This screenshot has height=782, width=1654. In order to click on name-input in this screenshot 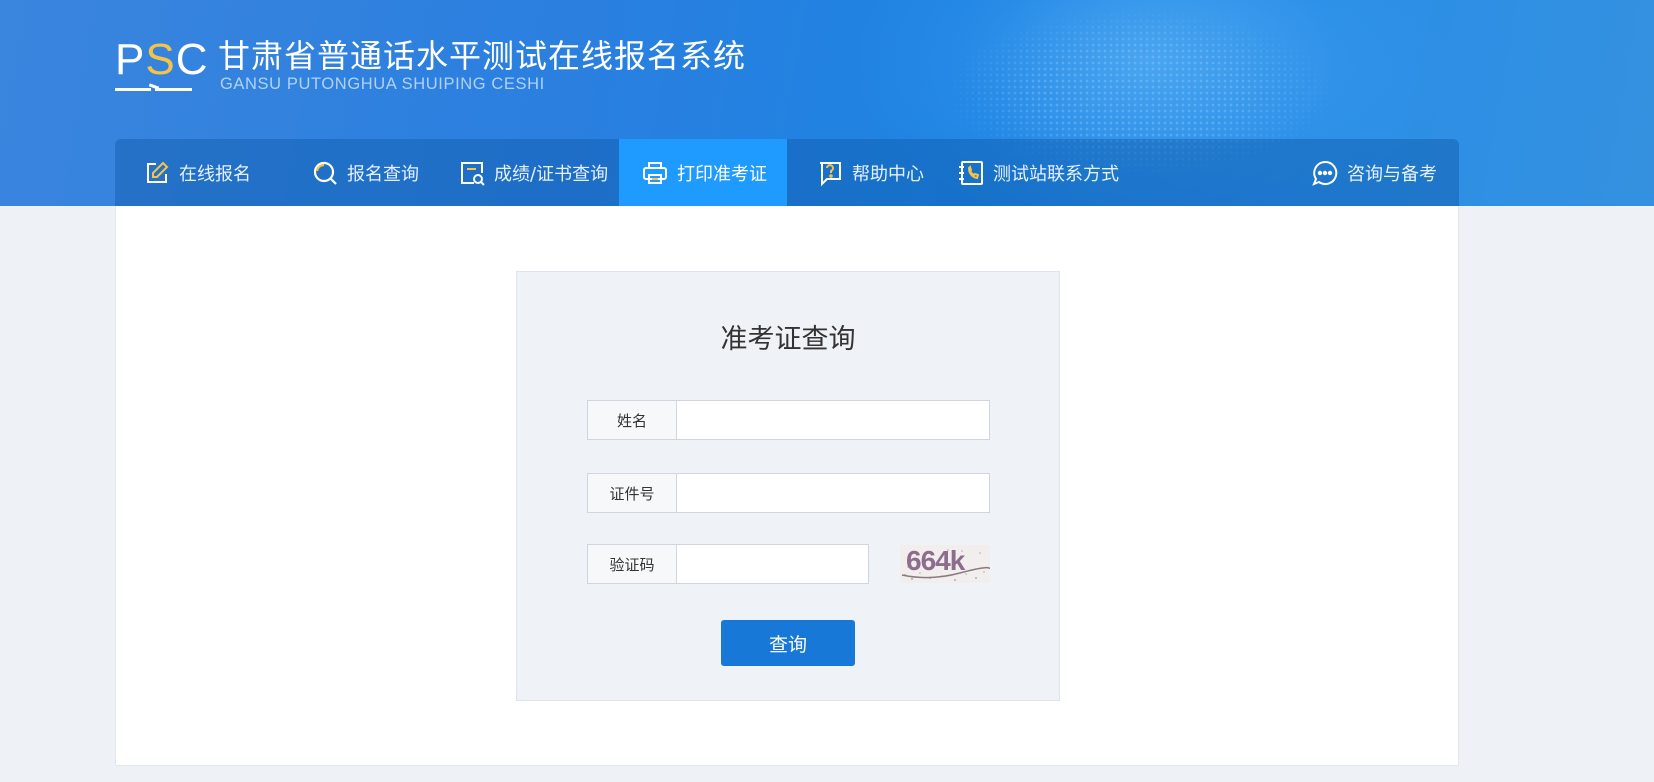, I will do `click(833, 420)`.